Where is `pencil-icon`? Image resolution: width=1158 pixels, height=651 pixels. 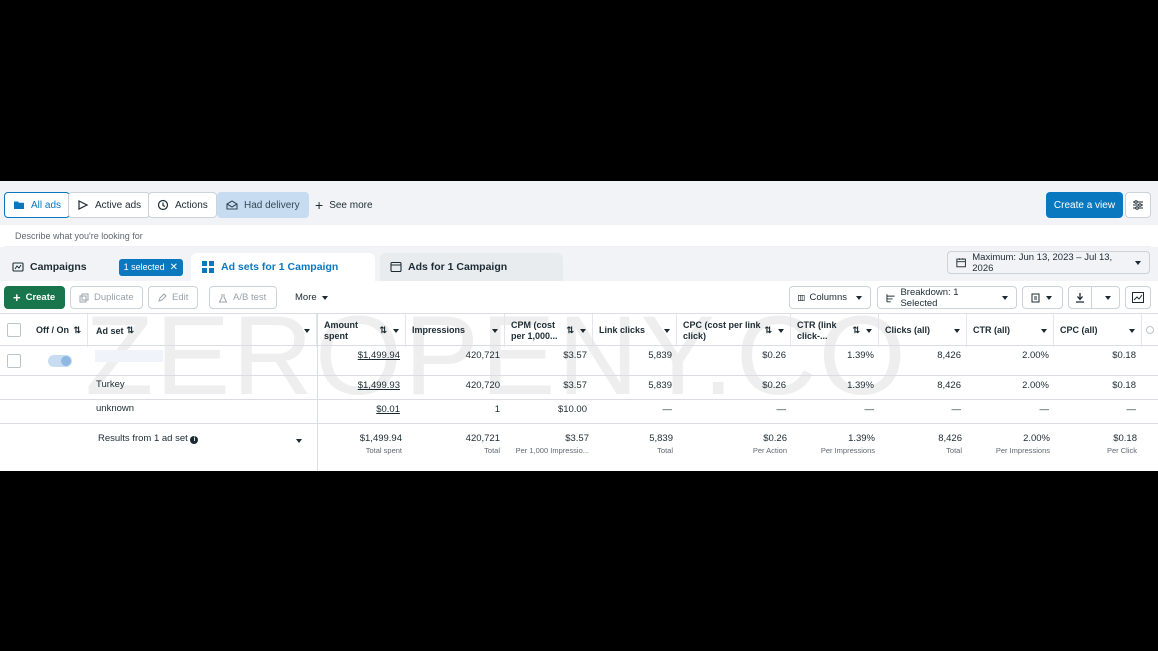
pencil-icon is located at coordinates (162, 297).